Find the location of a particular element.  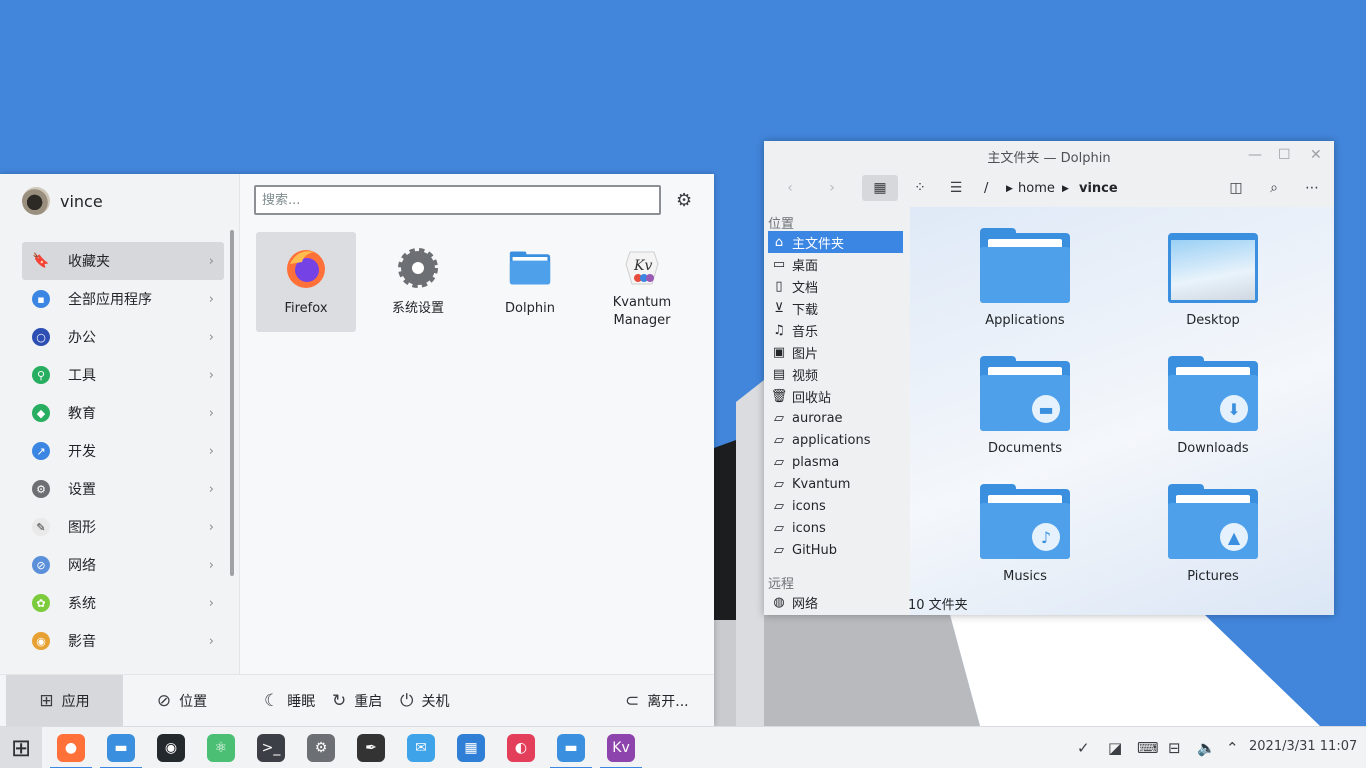

app-firefox: Firefox is located at coordinates (306, 282).